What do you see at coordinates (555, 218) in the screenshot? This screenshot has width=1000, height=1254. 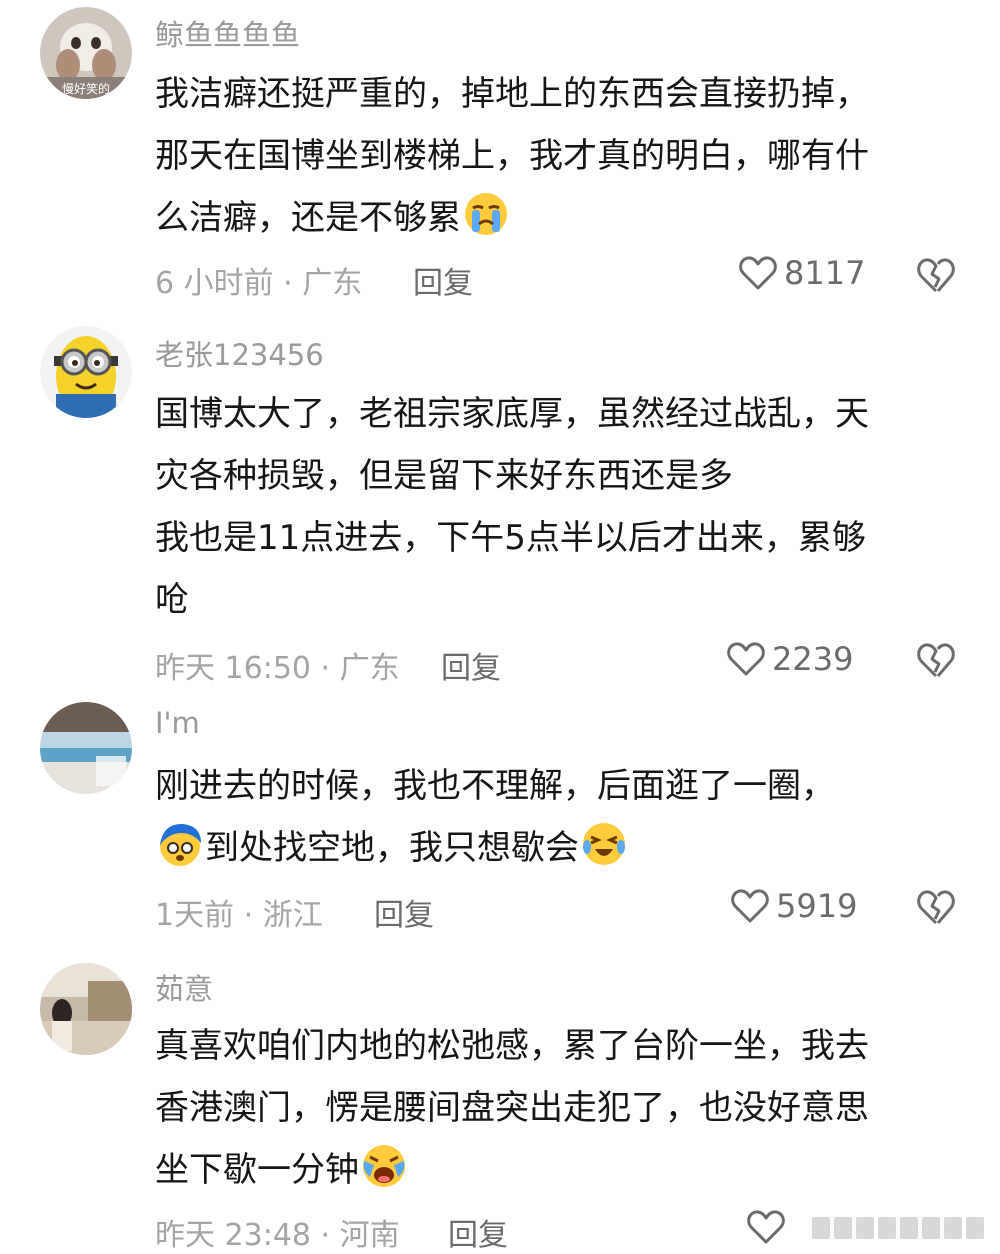 I see `comment-line: 么洁癖，还是不够累` at bounding box center [555, 218].